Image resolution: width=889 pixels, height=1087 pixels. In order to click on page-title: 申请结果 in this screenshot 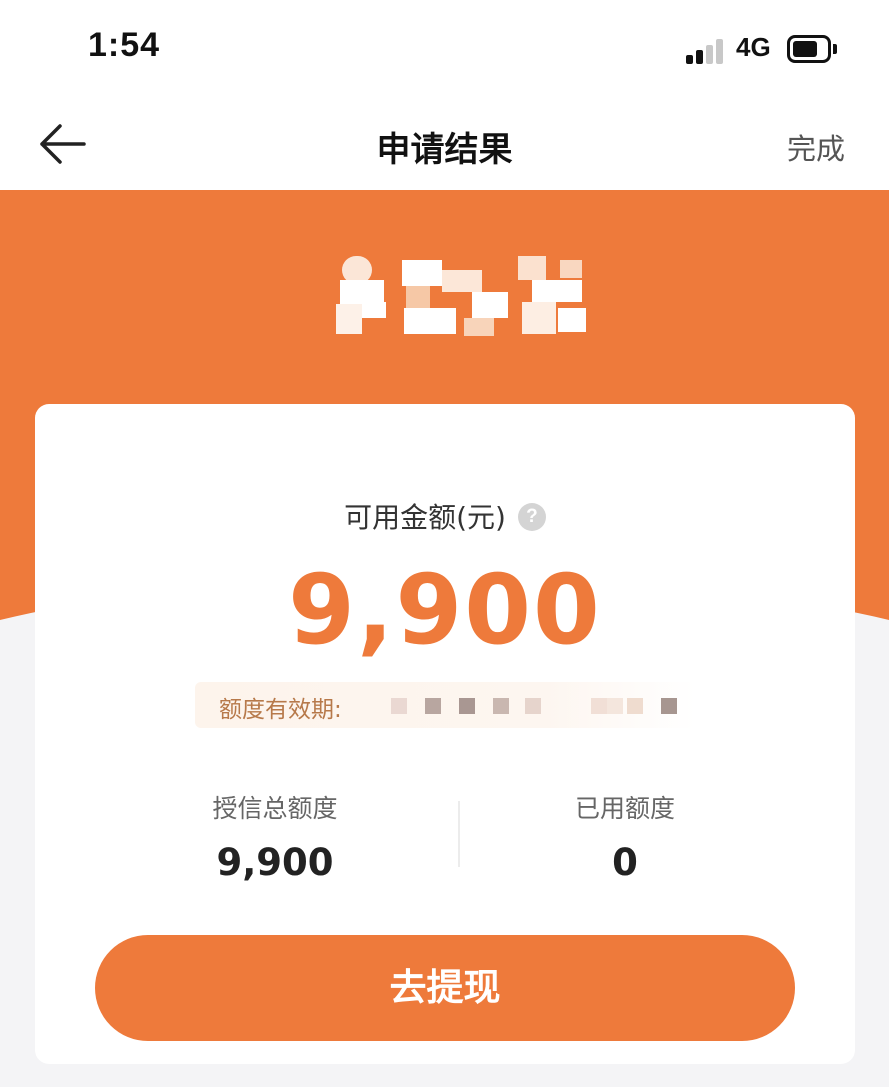, I will do `click(444, 150)`.